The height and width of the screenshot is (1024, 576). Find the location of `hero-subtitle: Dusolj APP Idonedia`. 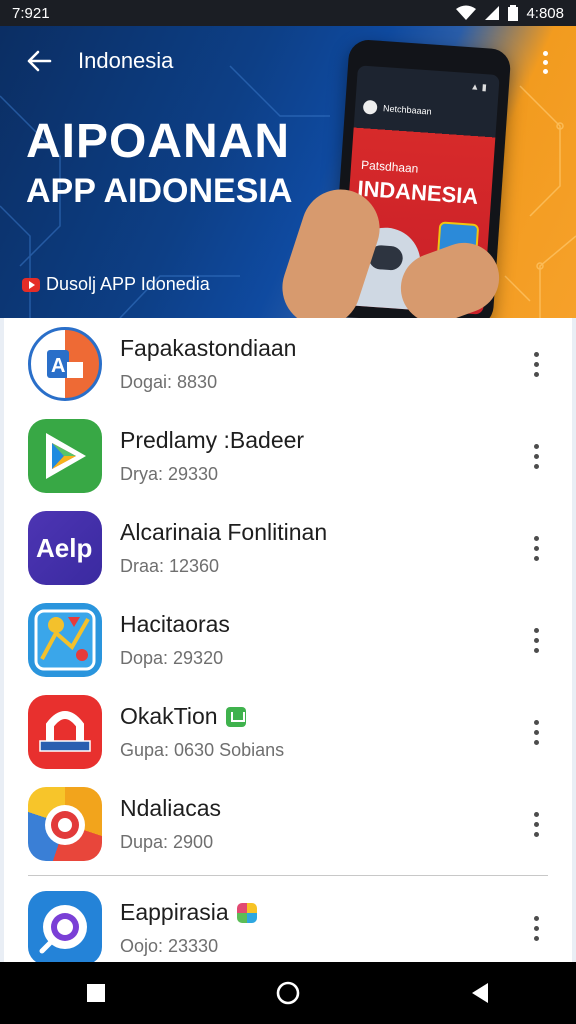

hero-subtitle: Dusolj APP Idonedia is located at coordinates (116, 284).